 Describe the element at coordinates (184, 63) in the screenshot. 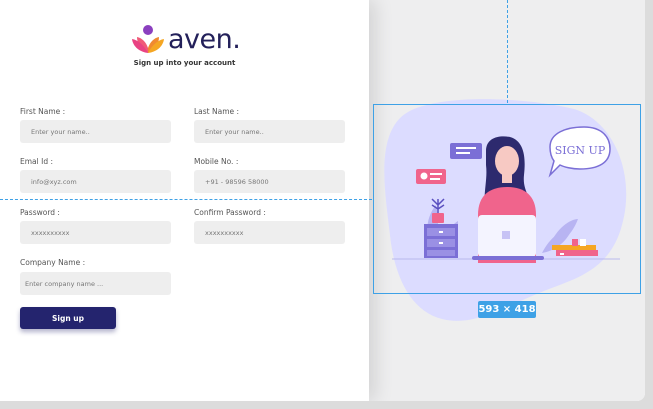

I see `page-subtitle: Sign up into your account` at that location.